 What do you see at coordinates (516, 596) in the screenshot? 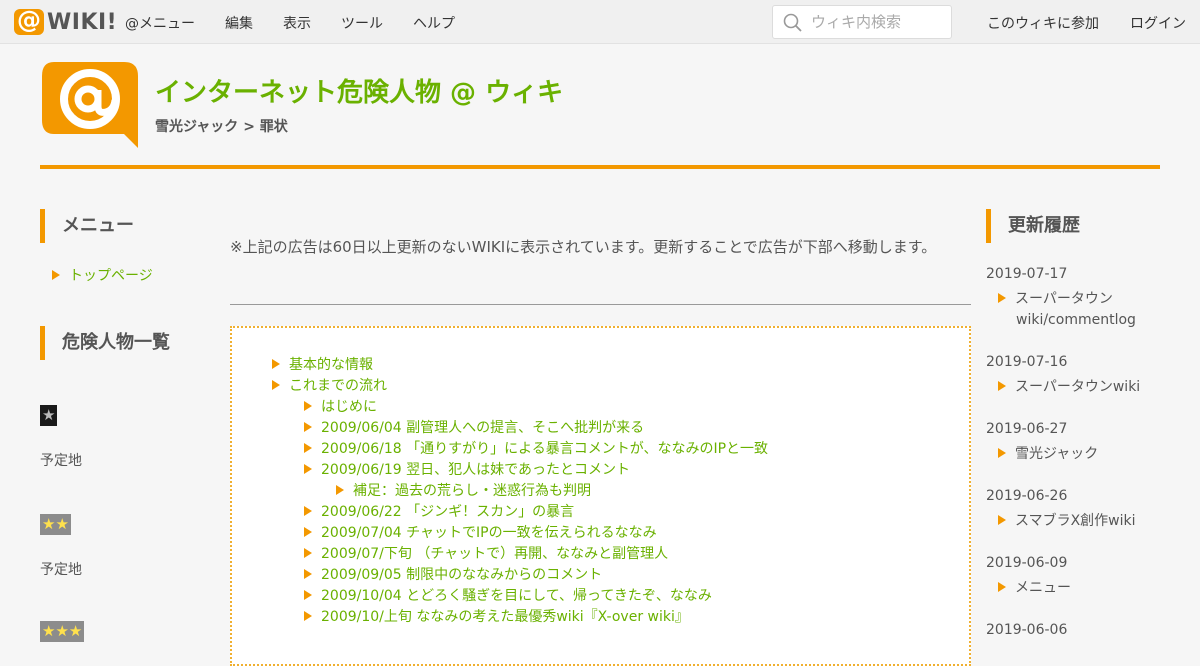
I see `toc-item-label: 2009/10/04 とどろく騒ぎを目にして、帰ってきたぞ、ななみ` at bounding box center [516, 596].